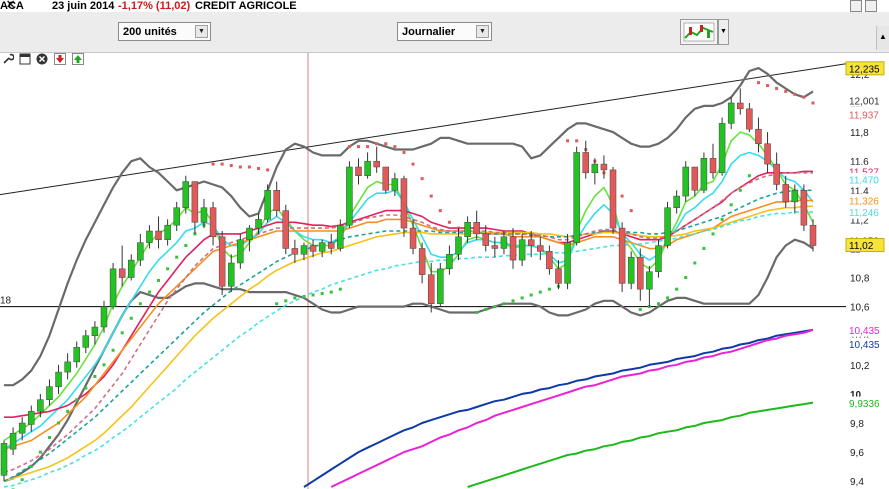 The width and height of the screenshot is (889, 489). Describe the element at coordinates (864, 404) in the screenshot. I see `price-label-text: 9,9336` at that location.